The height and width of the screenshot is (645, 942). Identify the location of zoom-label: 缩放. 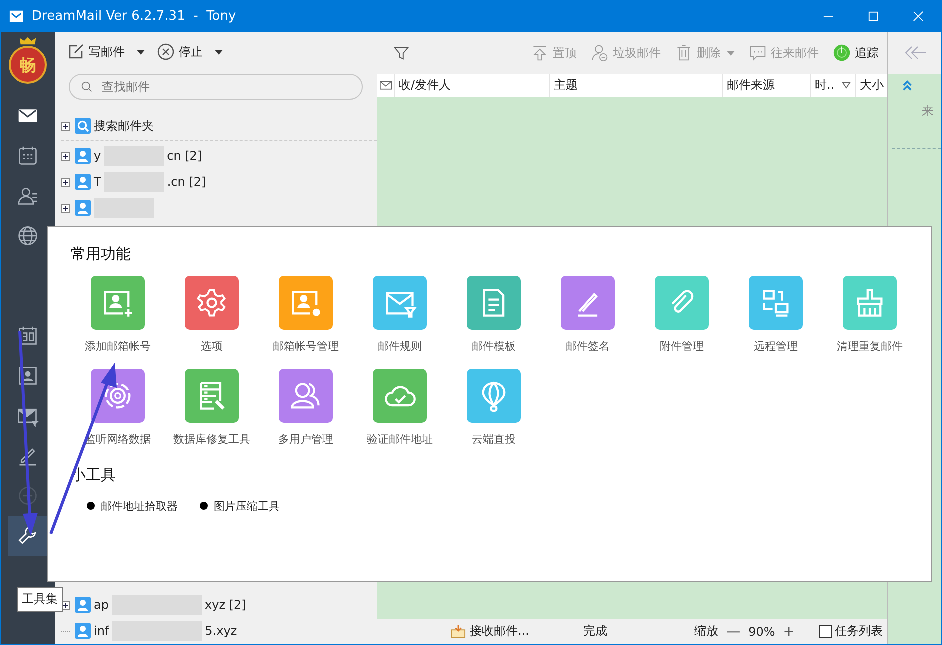
(706, 631).